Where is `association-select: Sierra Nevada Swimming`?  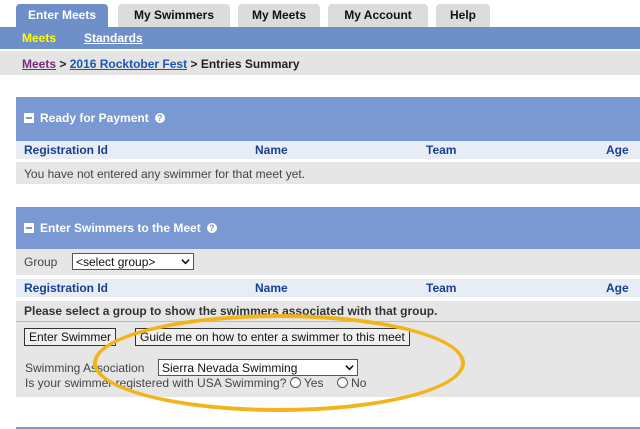
association-select: Sierra Nevada Swimming is located at coordinates (258, 367).